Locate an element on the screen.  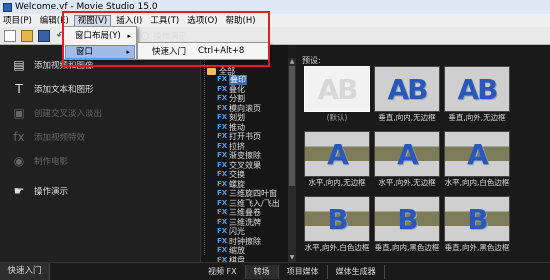
window-submenu: 快速入门 Ctrl+Alt+8 is located at coordinates (203, 51).